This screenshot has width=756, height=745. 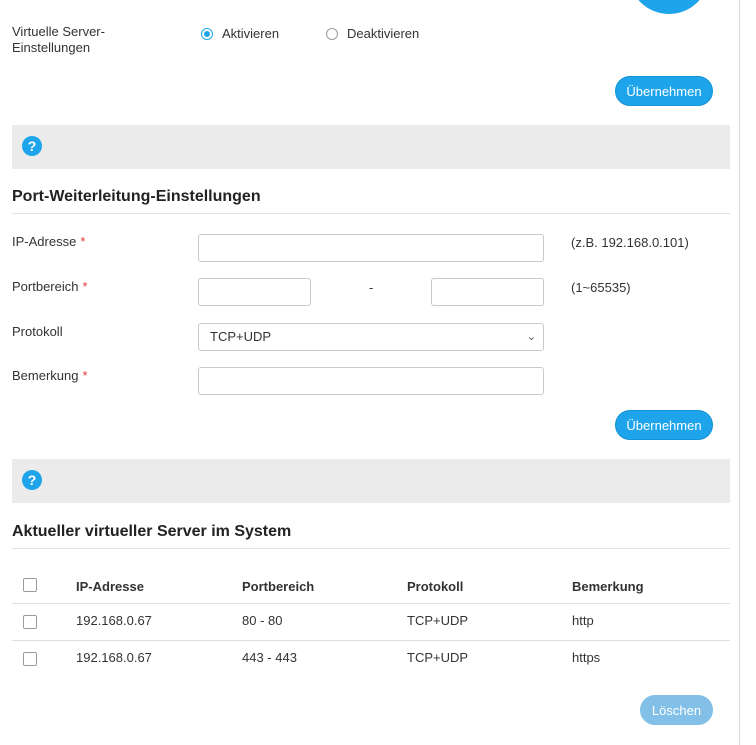 What do you see at coordinates (371, 248) in the screenshot?
I see `ip-address-input` at bounding box center [371, 248].